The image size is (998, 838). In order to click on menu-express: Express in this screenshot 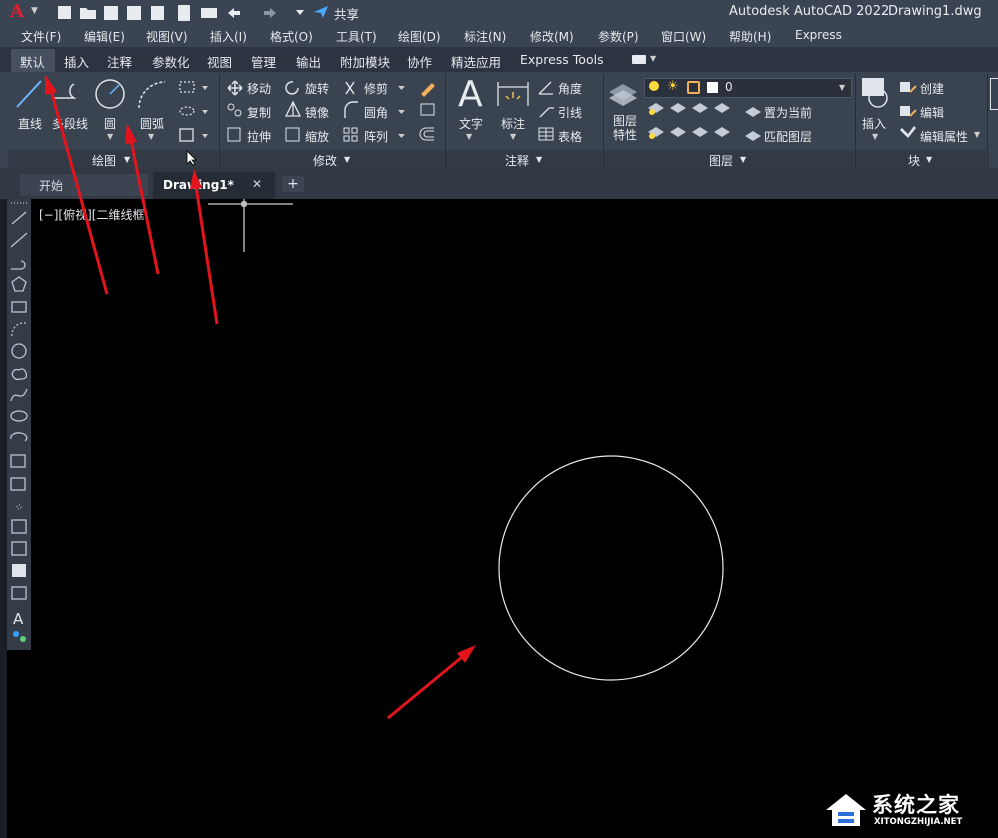, I will do `click(818, 35)`.